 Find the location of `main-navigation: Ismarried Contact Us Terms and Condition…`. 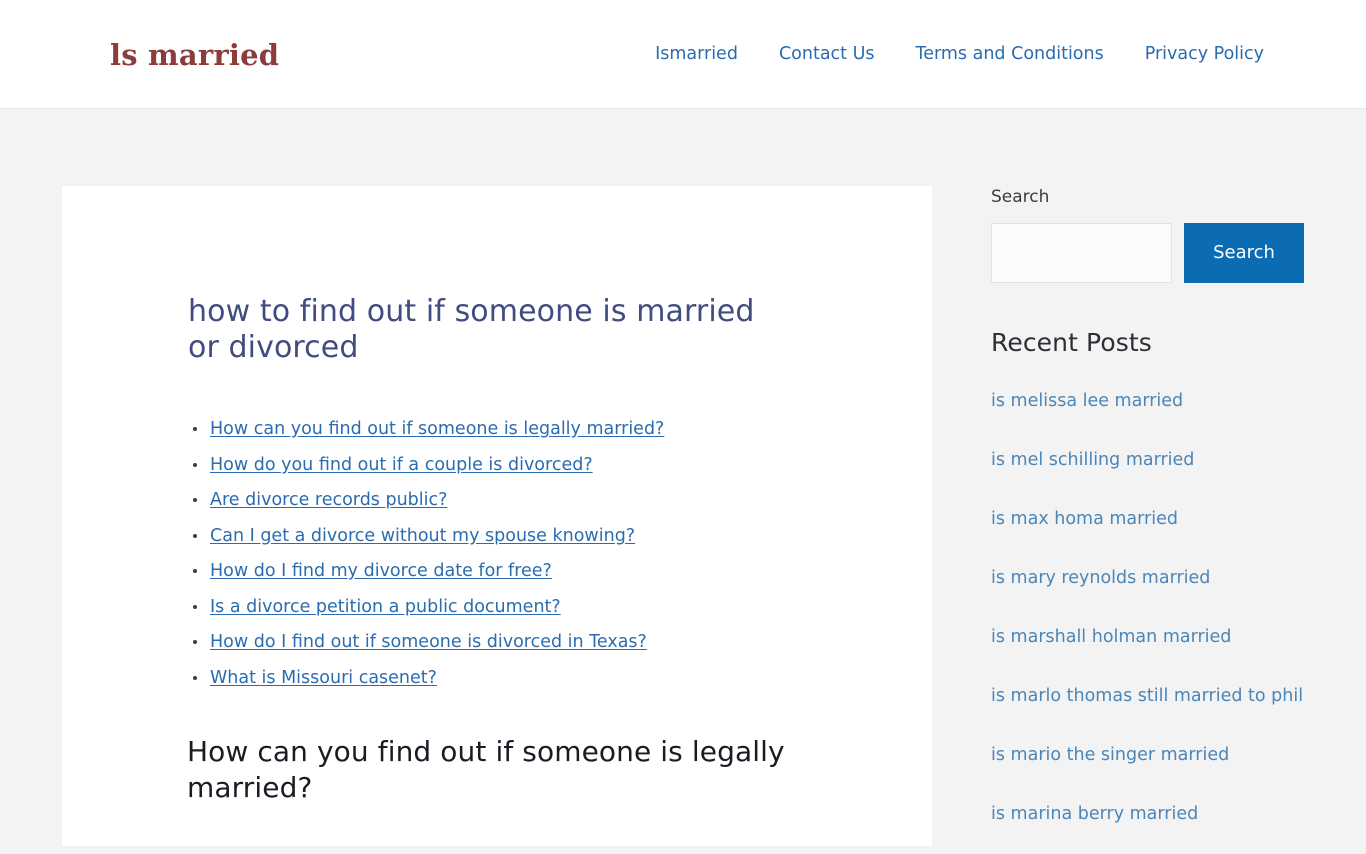

main-navigation: Ismarried Contact Us Terms and Condition… is located at coordinates (959, 54).